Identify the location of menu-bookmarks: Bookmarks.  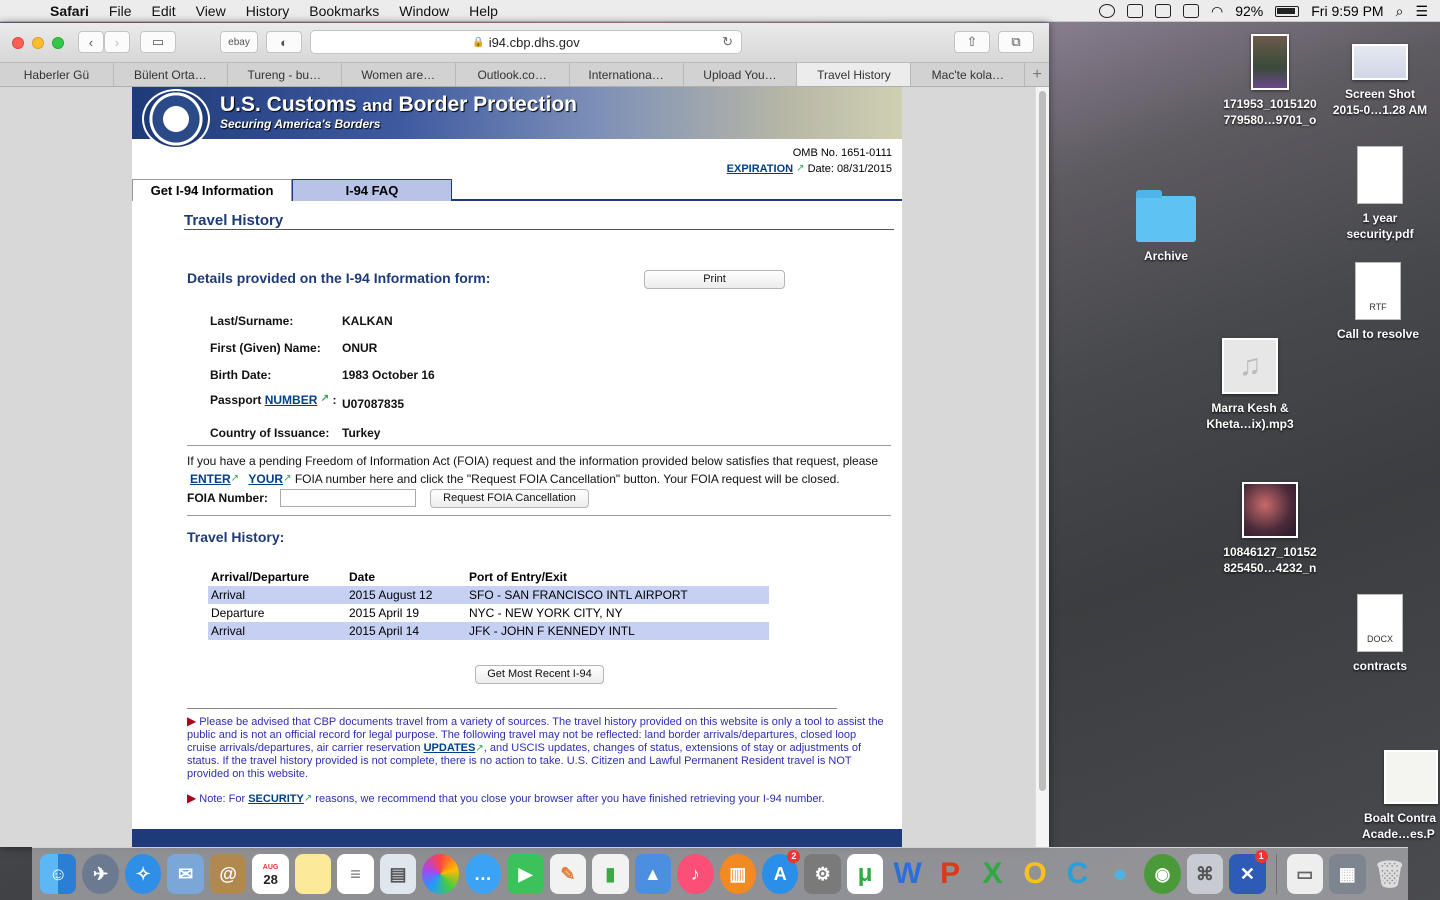
(344, 11).